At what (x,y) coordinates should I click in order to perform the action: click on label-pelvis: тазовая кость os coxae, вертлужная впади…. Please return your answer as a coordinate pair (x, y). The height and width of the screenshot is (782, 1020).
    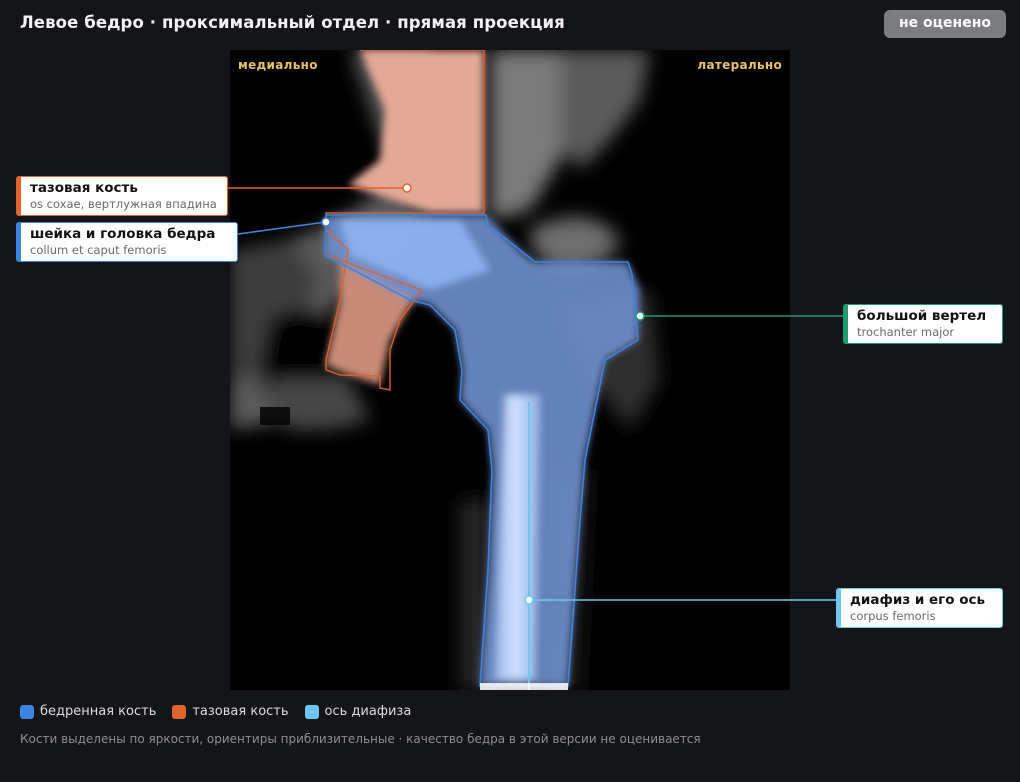
    Looking at the image, I should click on (122, 196).